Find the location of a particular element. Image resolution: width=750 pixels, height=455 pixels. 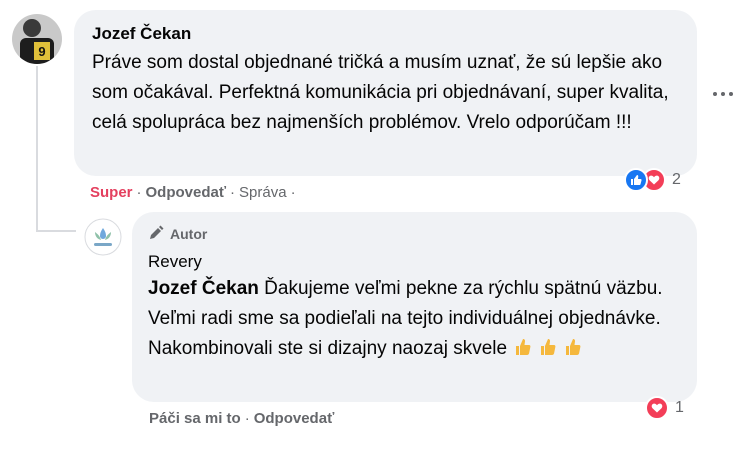

avatar-page-revery is located at coordinates (103, 237).